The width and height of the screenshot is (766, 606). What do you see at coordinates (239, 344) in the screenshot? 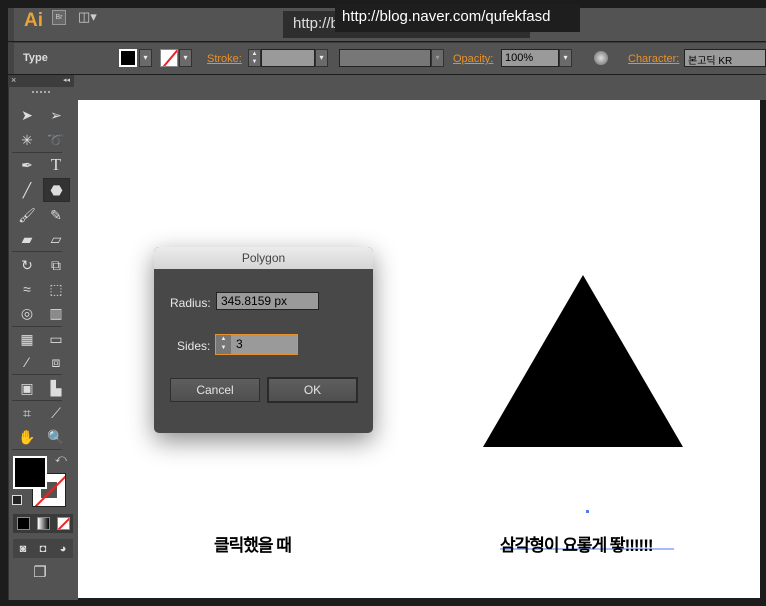
I see `sides-input: 3` at bounding box center [239, 344].